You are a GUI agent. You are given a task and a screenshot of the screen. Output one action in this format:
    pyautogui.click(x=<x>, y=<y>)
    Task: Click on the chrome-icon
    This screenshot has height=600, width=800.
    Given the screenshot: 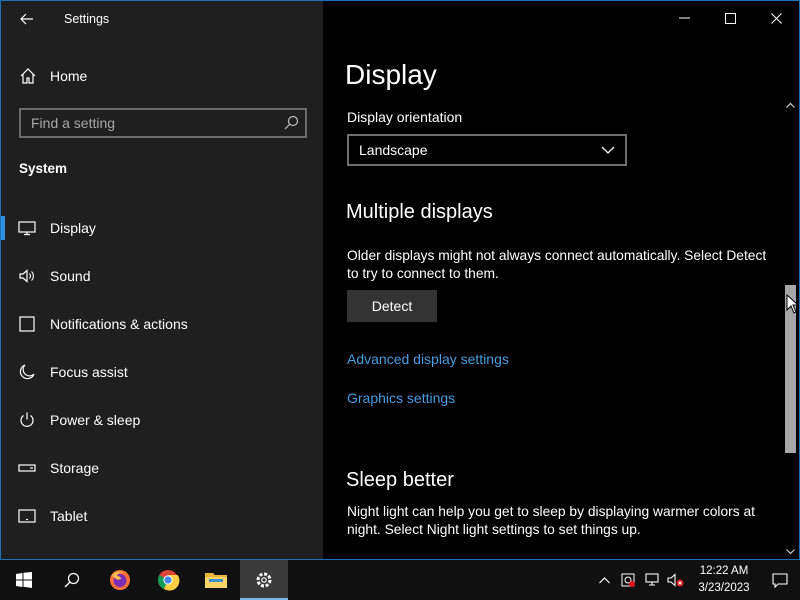 What is the action you would take?
    pyautogui.click(x=169, y=580)
    